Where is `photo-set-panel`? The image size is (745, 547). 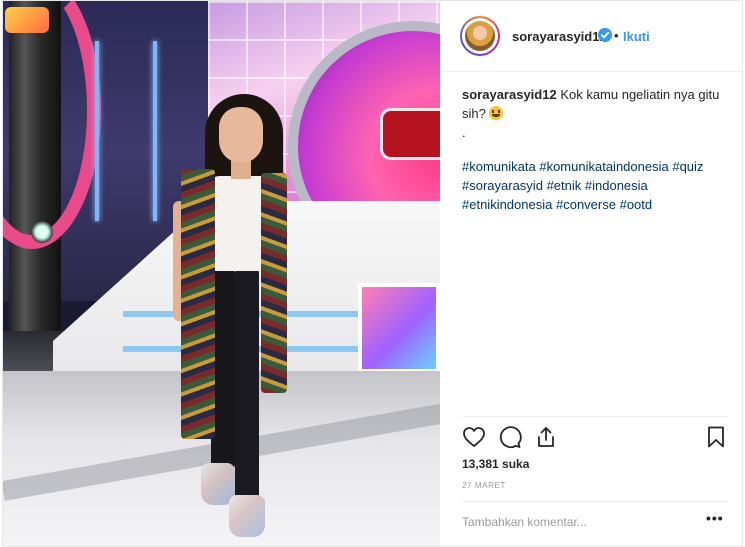 photo-set-panel is located at coordinates (399, 328).